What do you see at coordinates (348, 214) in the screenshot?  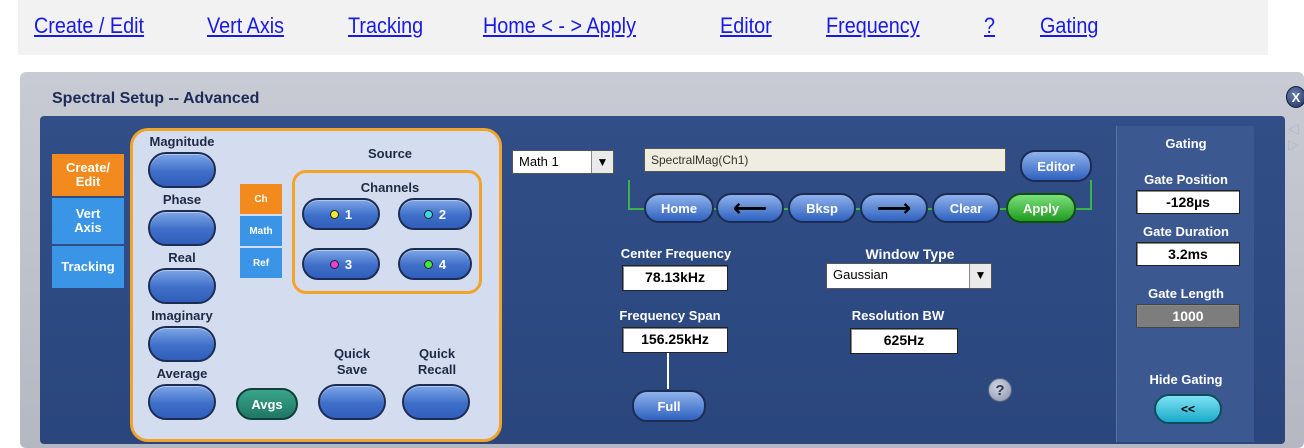 I see `channel-1-number: 1` at bounding box center [348, 214].